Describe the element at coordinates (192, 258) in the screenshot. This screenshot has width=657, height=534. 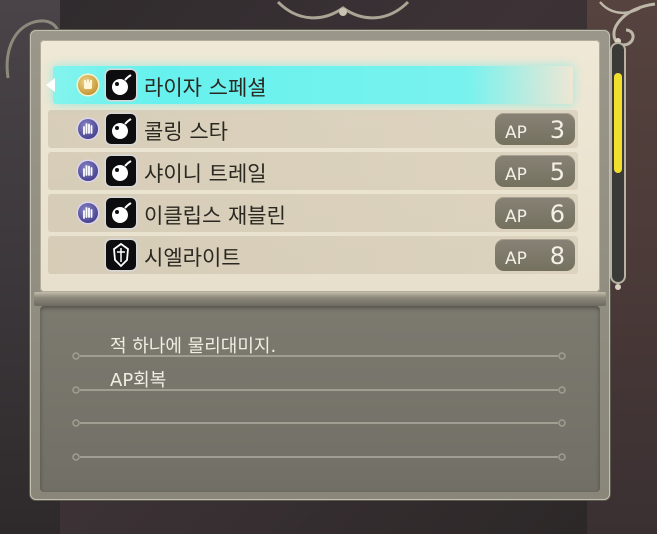
I see `skill-name: 시엘라이트` at that location.